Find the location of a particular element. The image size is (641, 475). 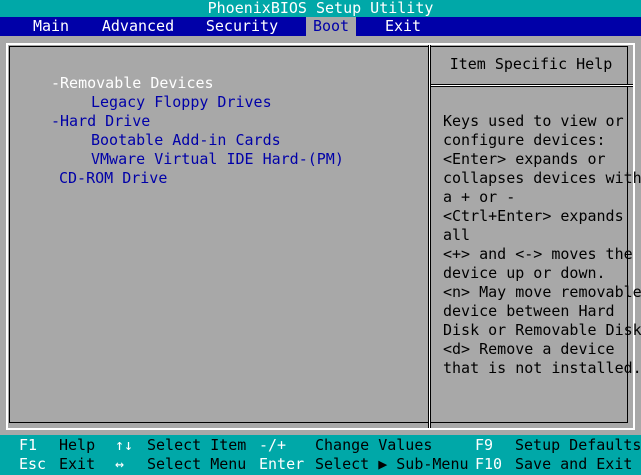

help-line: Disk or Removable Disk is located at coordinates (542, 330).